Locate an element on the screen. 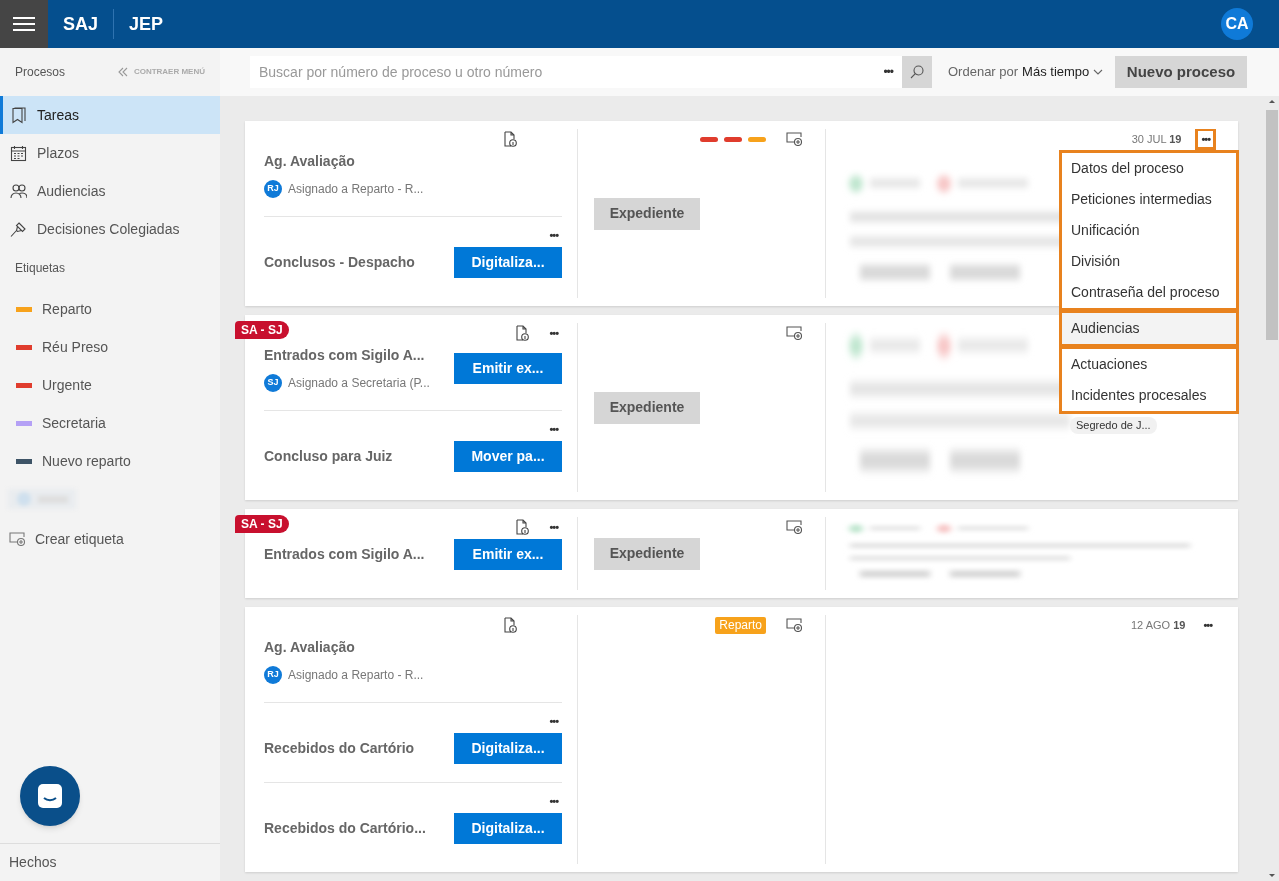  bookmark-icon is located at coordinates (18, 115).